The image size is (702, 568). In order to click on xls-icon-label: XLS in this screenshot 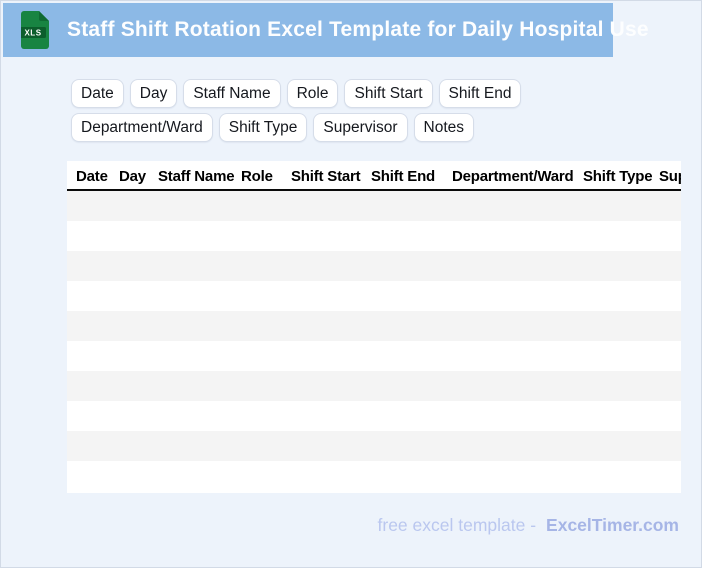, I will do `click(32, 33)`.